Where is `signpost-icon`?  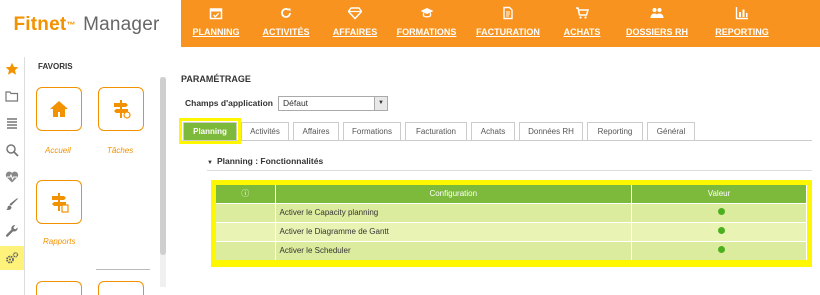 signpost-icon is located at coordinates (122, 109).